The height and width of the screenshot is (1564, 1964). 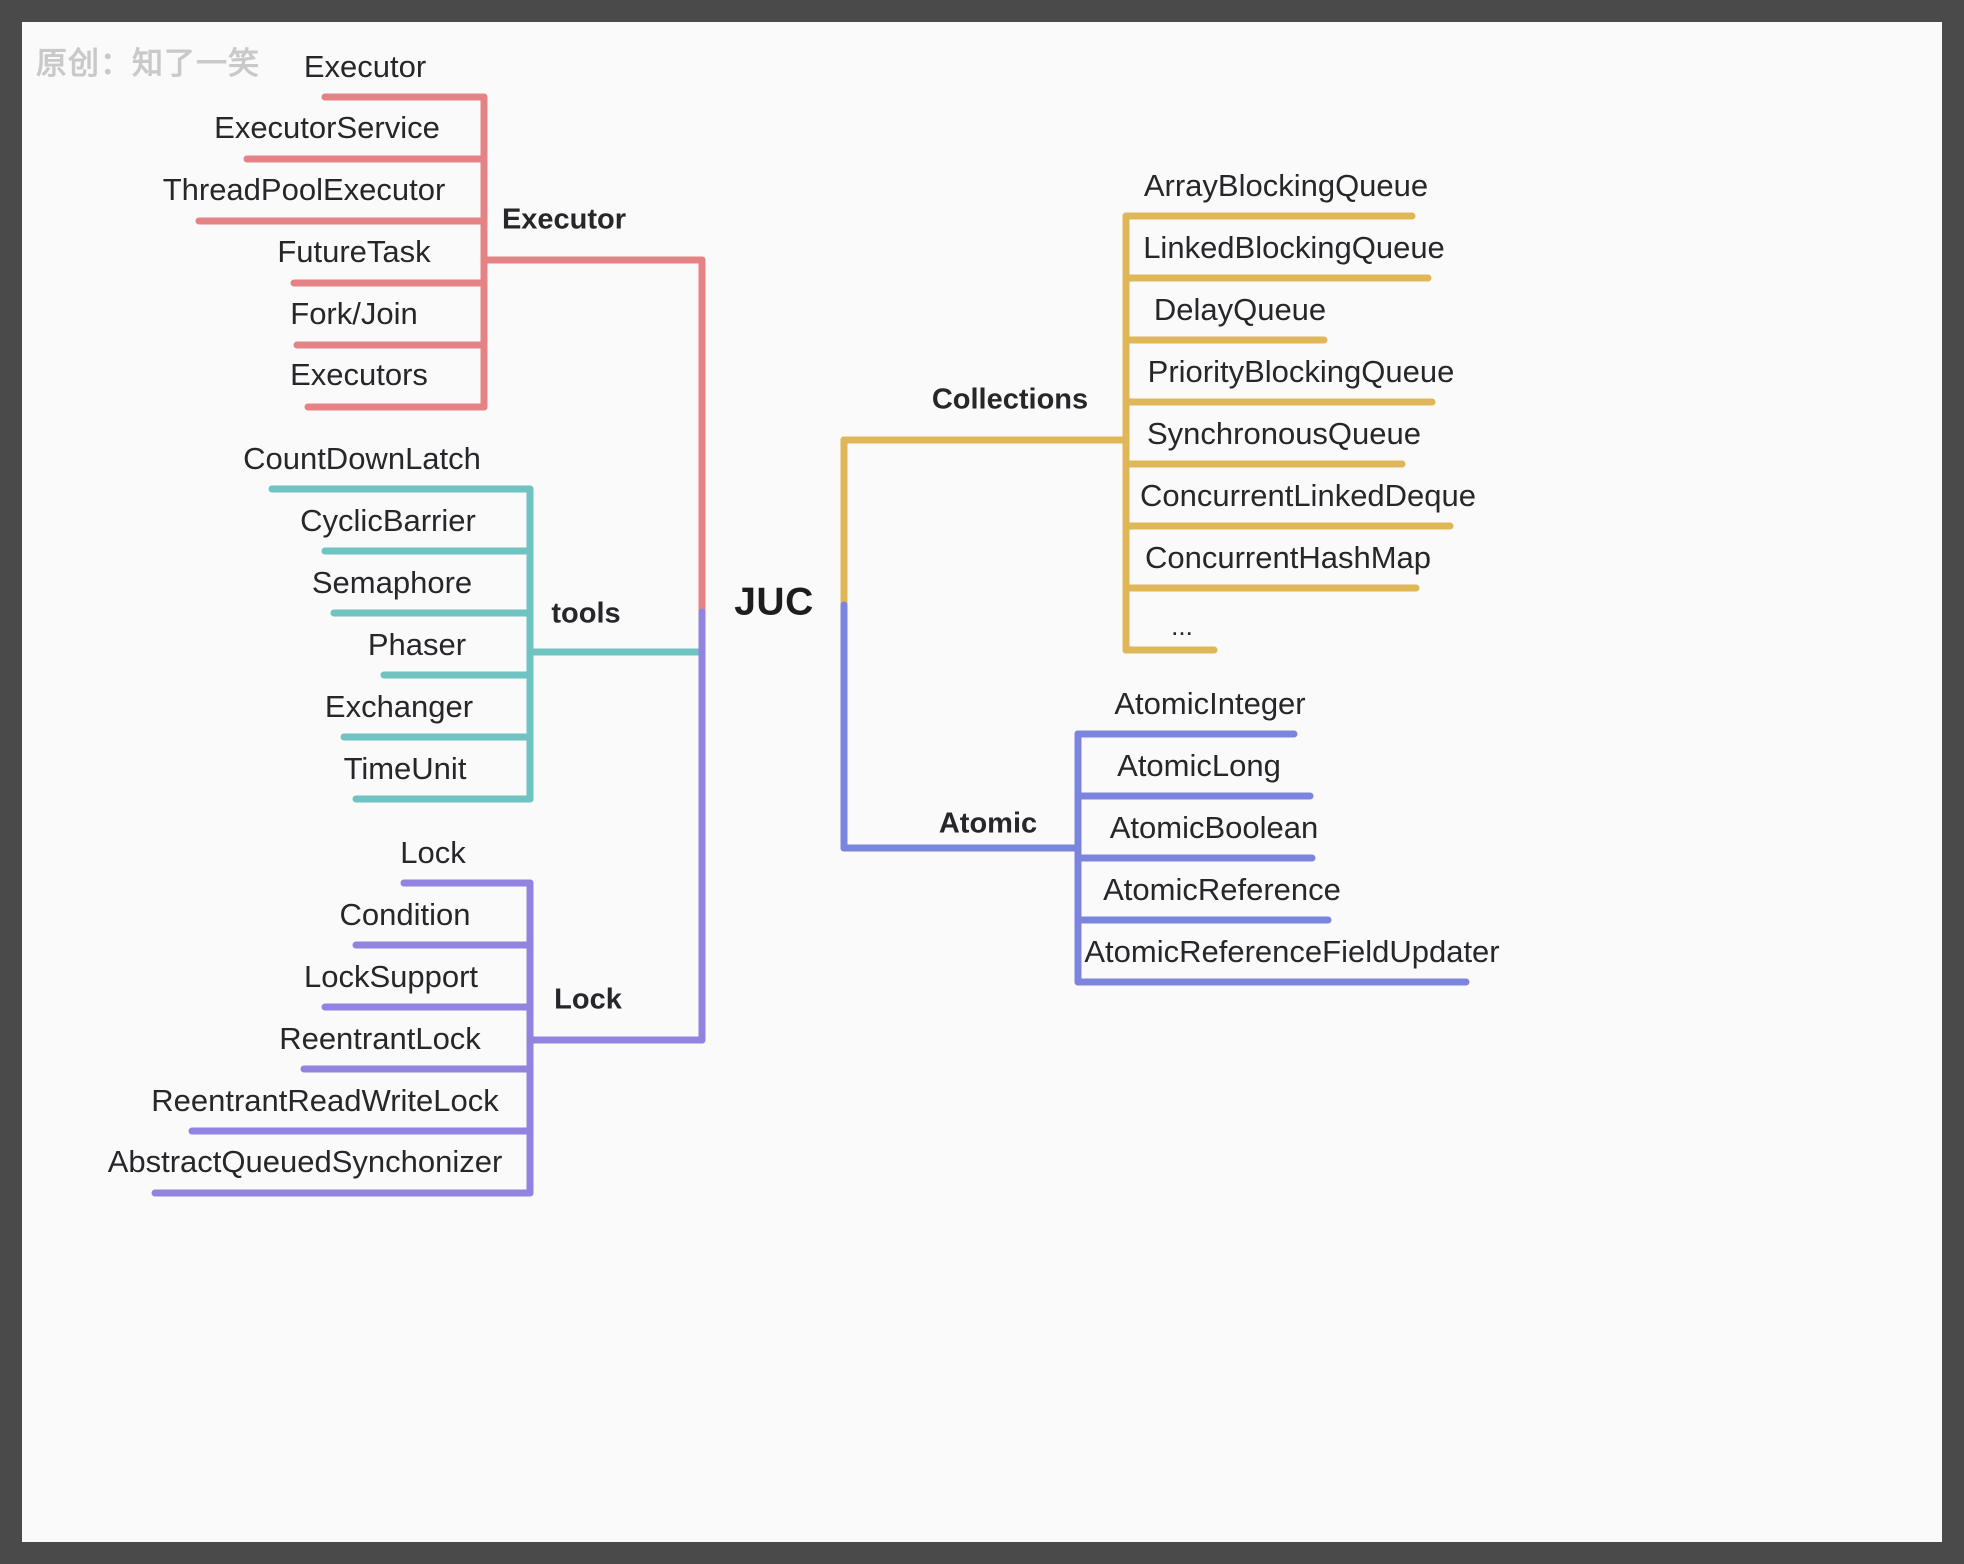 I want to click on leaf-node: Executor, so click(x=365, y=66).